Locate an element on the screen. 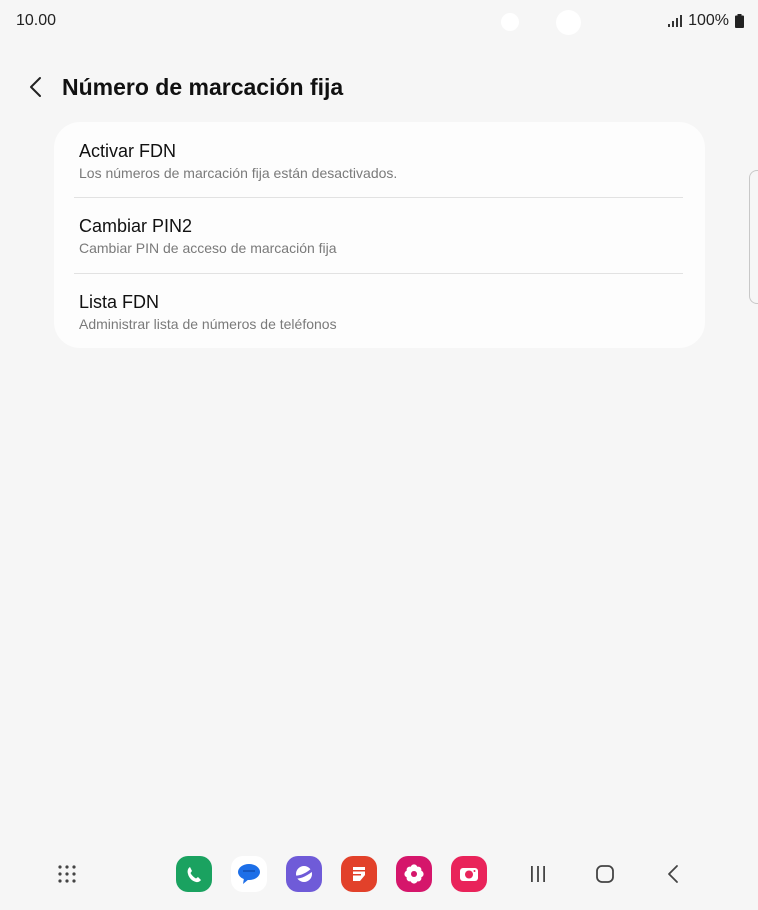  internet-app-button is located at coordinates (304, 874).